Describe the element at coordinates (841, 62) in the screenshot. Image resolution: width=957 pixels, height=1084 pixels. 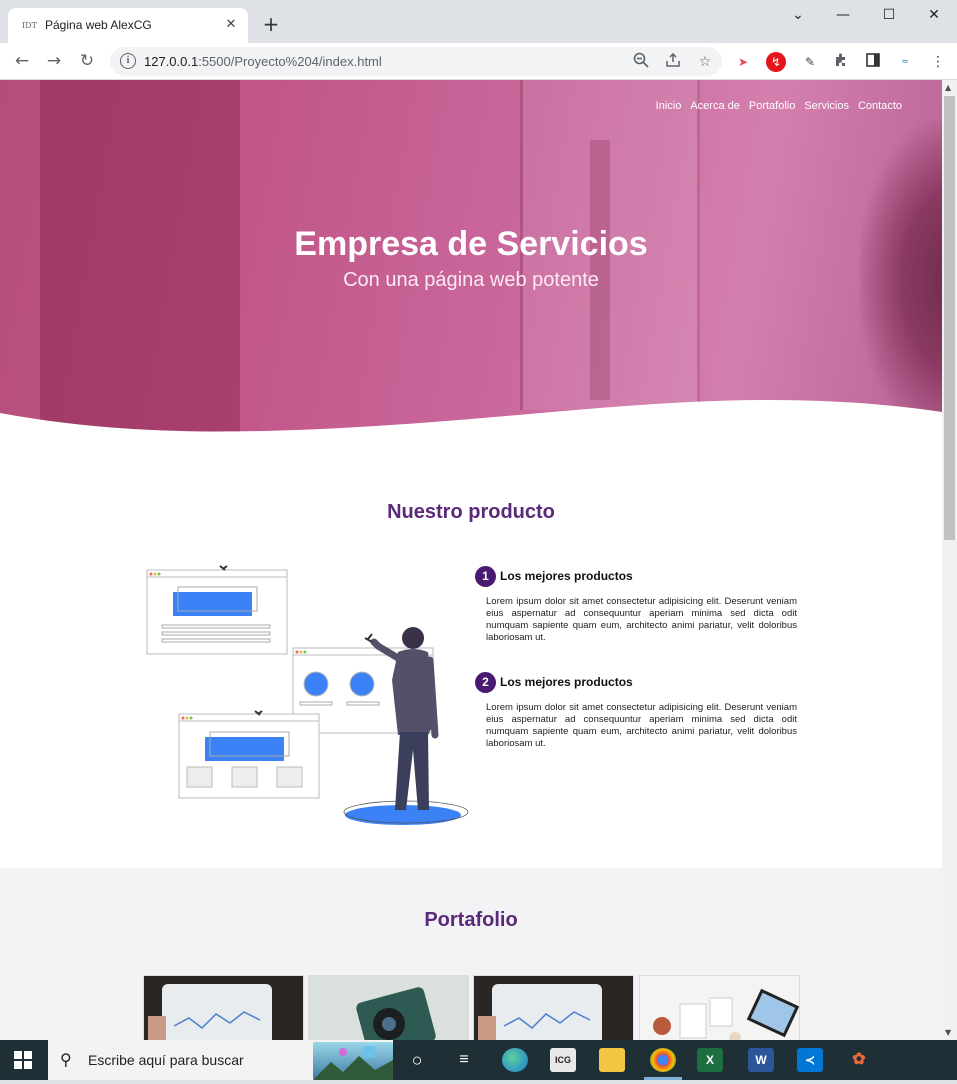
I see `extensions-puzzle-icon` at that location.